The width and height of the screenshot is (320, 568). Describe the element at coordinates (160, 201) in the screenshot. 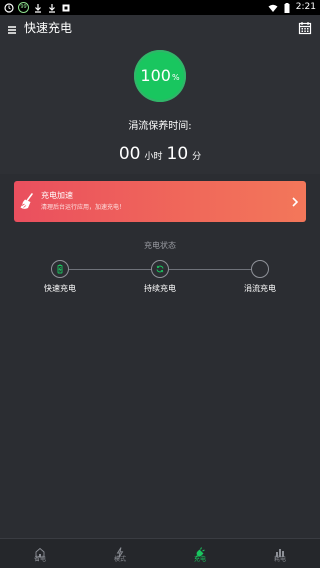

I see `charge-boost-card: 充电加速 清理后台运行应用，加速充电！` at that location.